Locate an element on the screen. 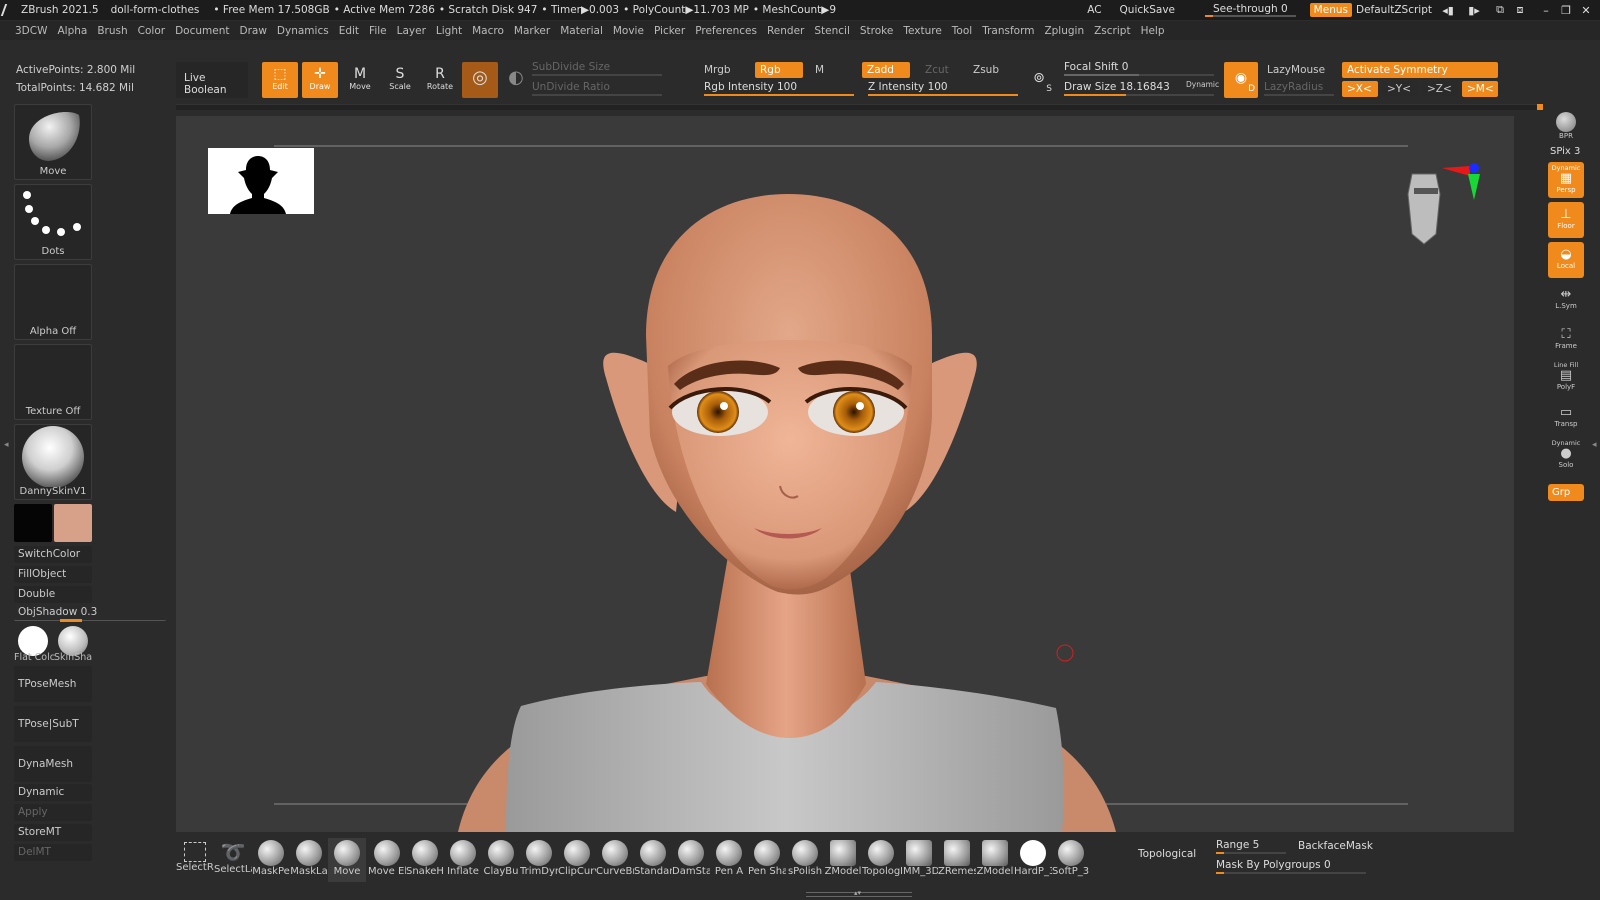  symmetry-m-button: >M< is located at coordinates (1480, 89).